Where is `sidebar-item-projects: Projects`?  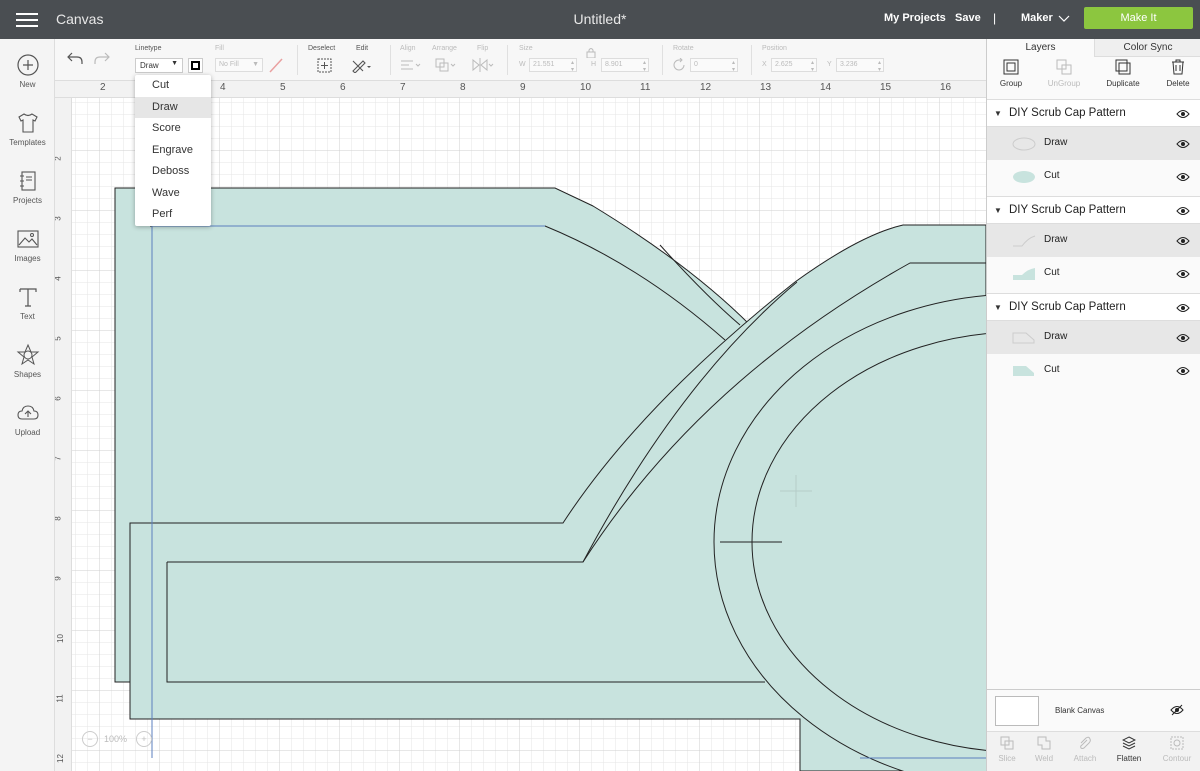 sidebar-item-projects: Projects is located at coordinates (27, 187).